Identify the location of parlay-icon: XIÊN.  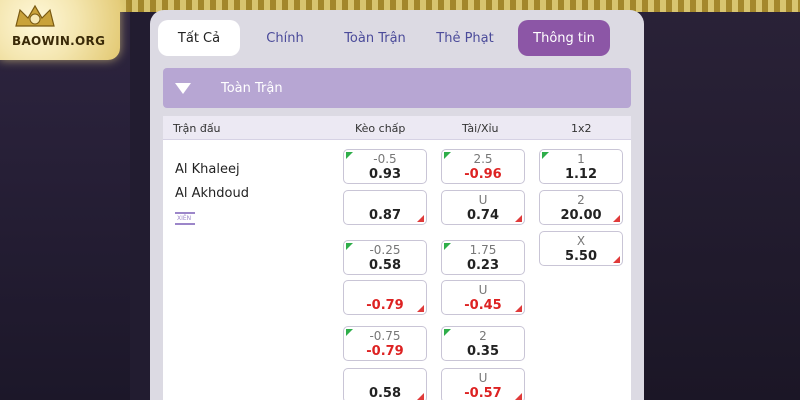
(185, 219).